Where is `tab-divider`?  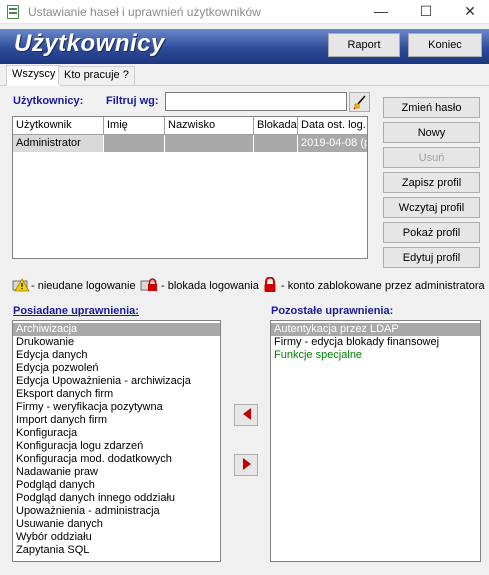 tab-divider is located at coordinates (244, 85).